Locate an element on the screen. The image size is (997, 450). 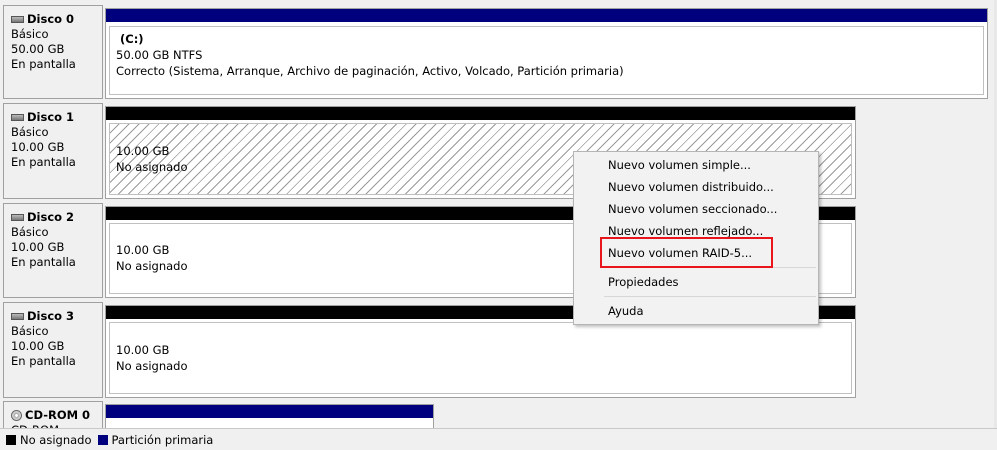
legend-primary: Partición primaria is located at coordinates (155, 440).